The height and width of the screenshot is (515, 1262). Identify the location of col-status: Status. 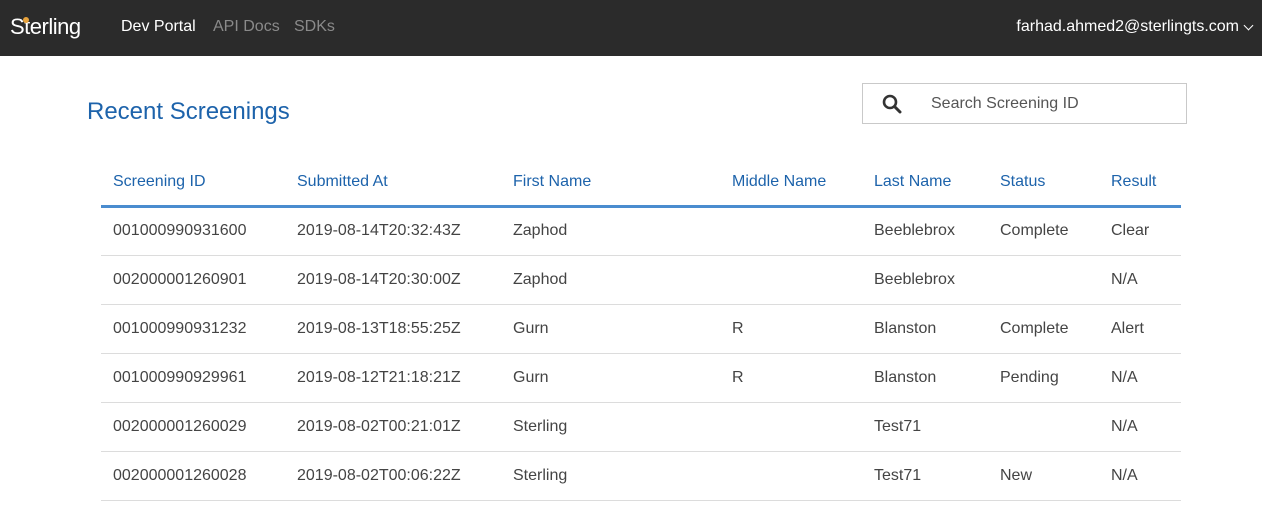
(1043, 184).